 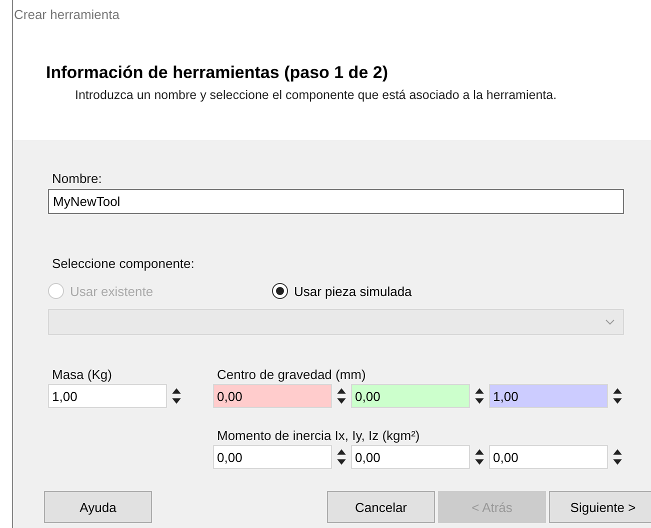 I want to click on name-field: MyNewTool, so click(x=336, y=201).